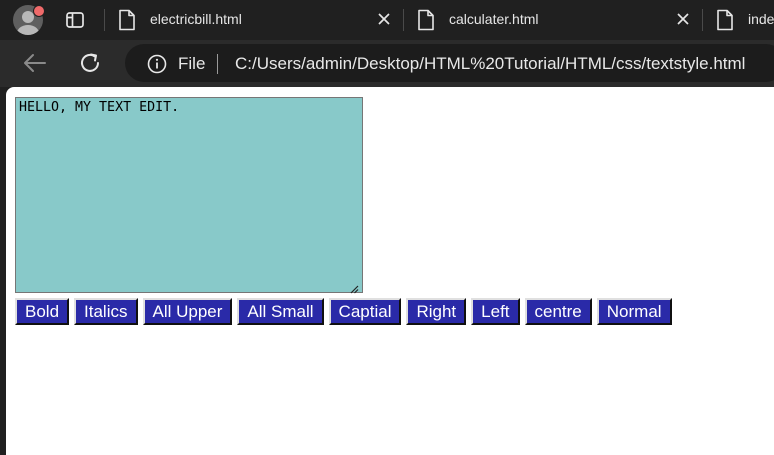 This screenshot has width=774, height=455. Describe the element at coordinates (761, 19) in the screenshot. I see `tab-title: inde` at that location.